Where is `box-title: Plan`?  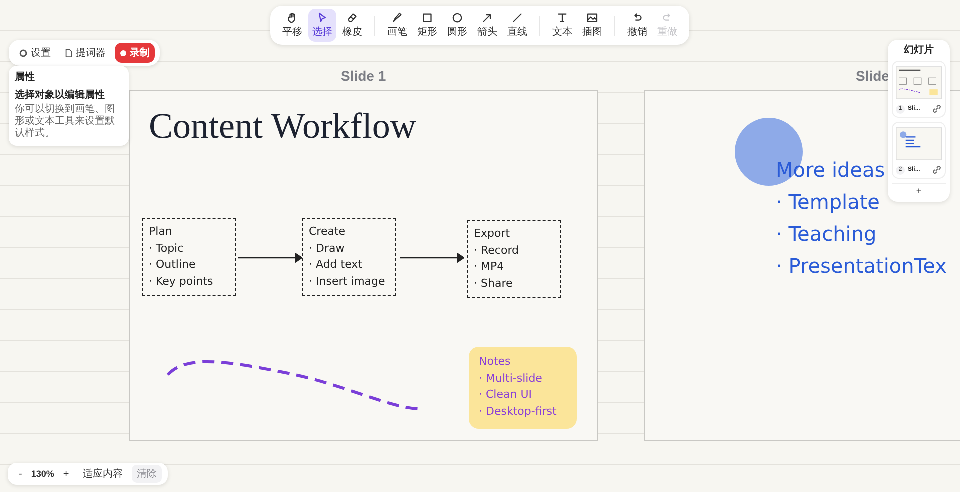 box-title: Plan is located at coordinates (161, 232).